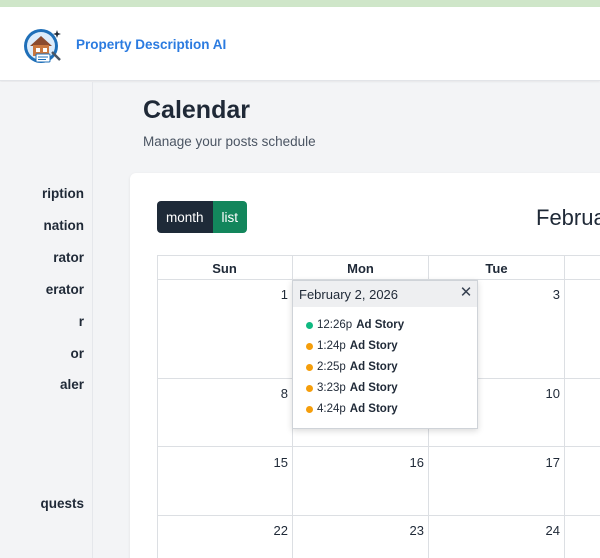  What do you see at coordinates (545, 294) in the screenshot?
I see `day-cell-number: 3` at bounding box center [545, 294].